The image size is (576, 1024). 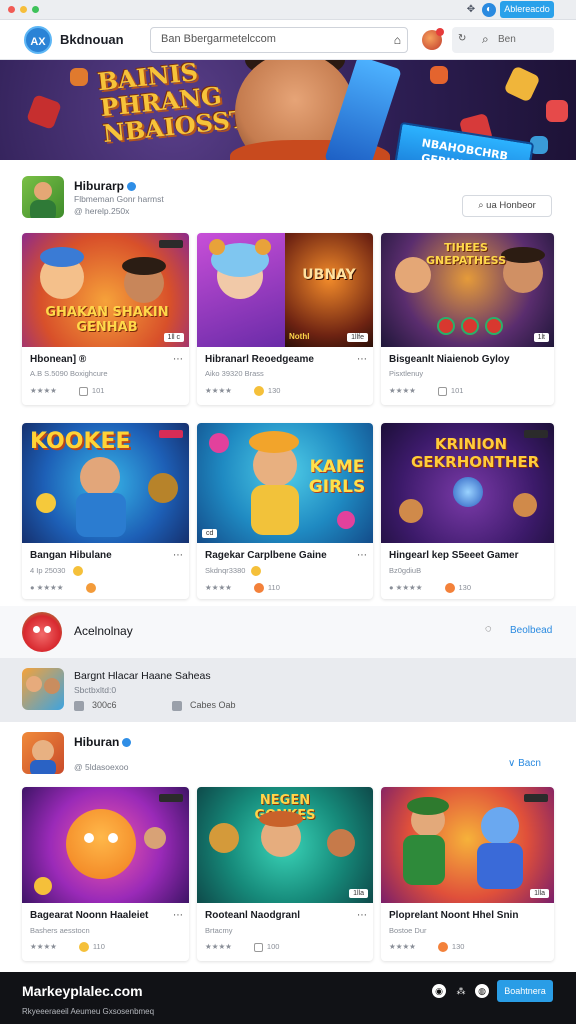 What do you see at coordinates (457, 390) in the screenshot?
I see `stat-value: 101` at bounding box center [457, 390].